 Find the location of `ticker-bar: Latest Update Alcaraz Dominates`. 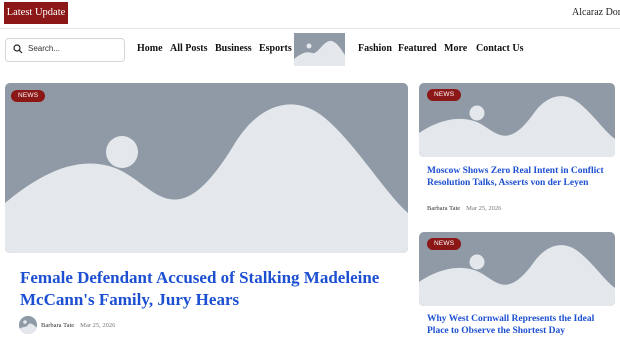

ticker-bar: Latest Update Alcaraz Dominates is located at coordinates (310, 14).